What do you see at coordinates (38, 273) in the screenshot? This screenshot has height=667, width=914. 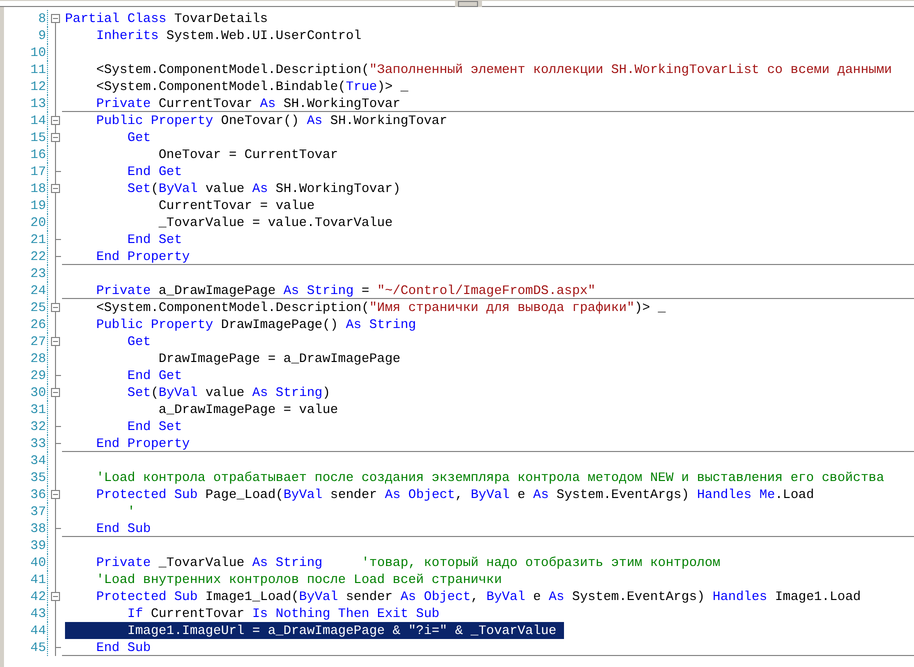 I see `line-number: 23` at bounding box center [38, 273].